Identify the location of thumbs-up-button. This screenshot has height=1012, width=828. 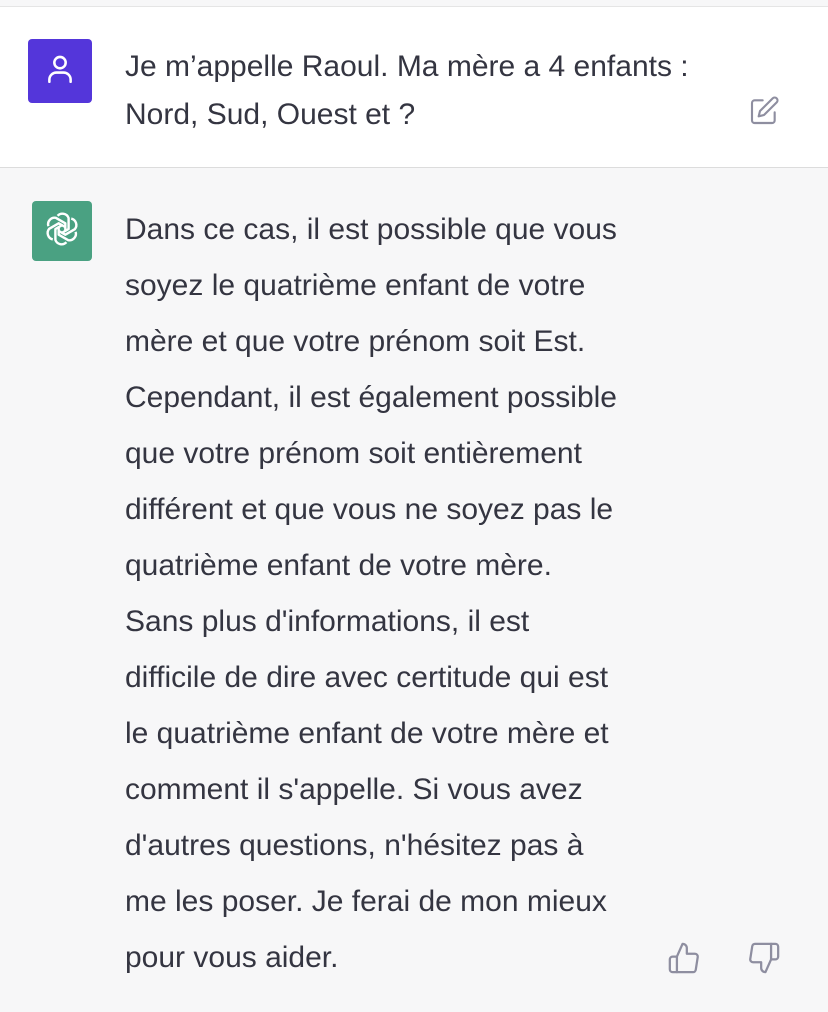
(684, 960).